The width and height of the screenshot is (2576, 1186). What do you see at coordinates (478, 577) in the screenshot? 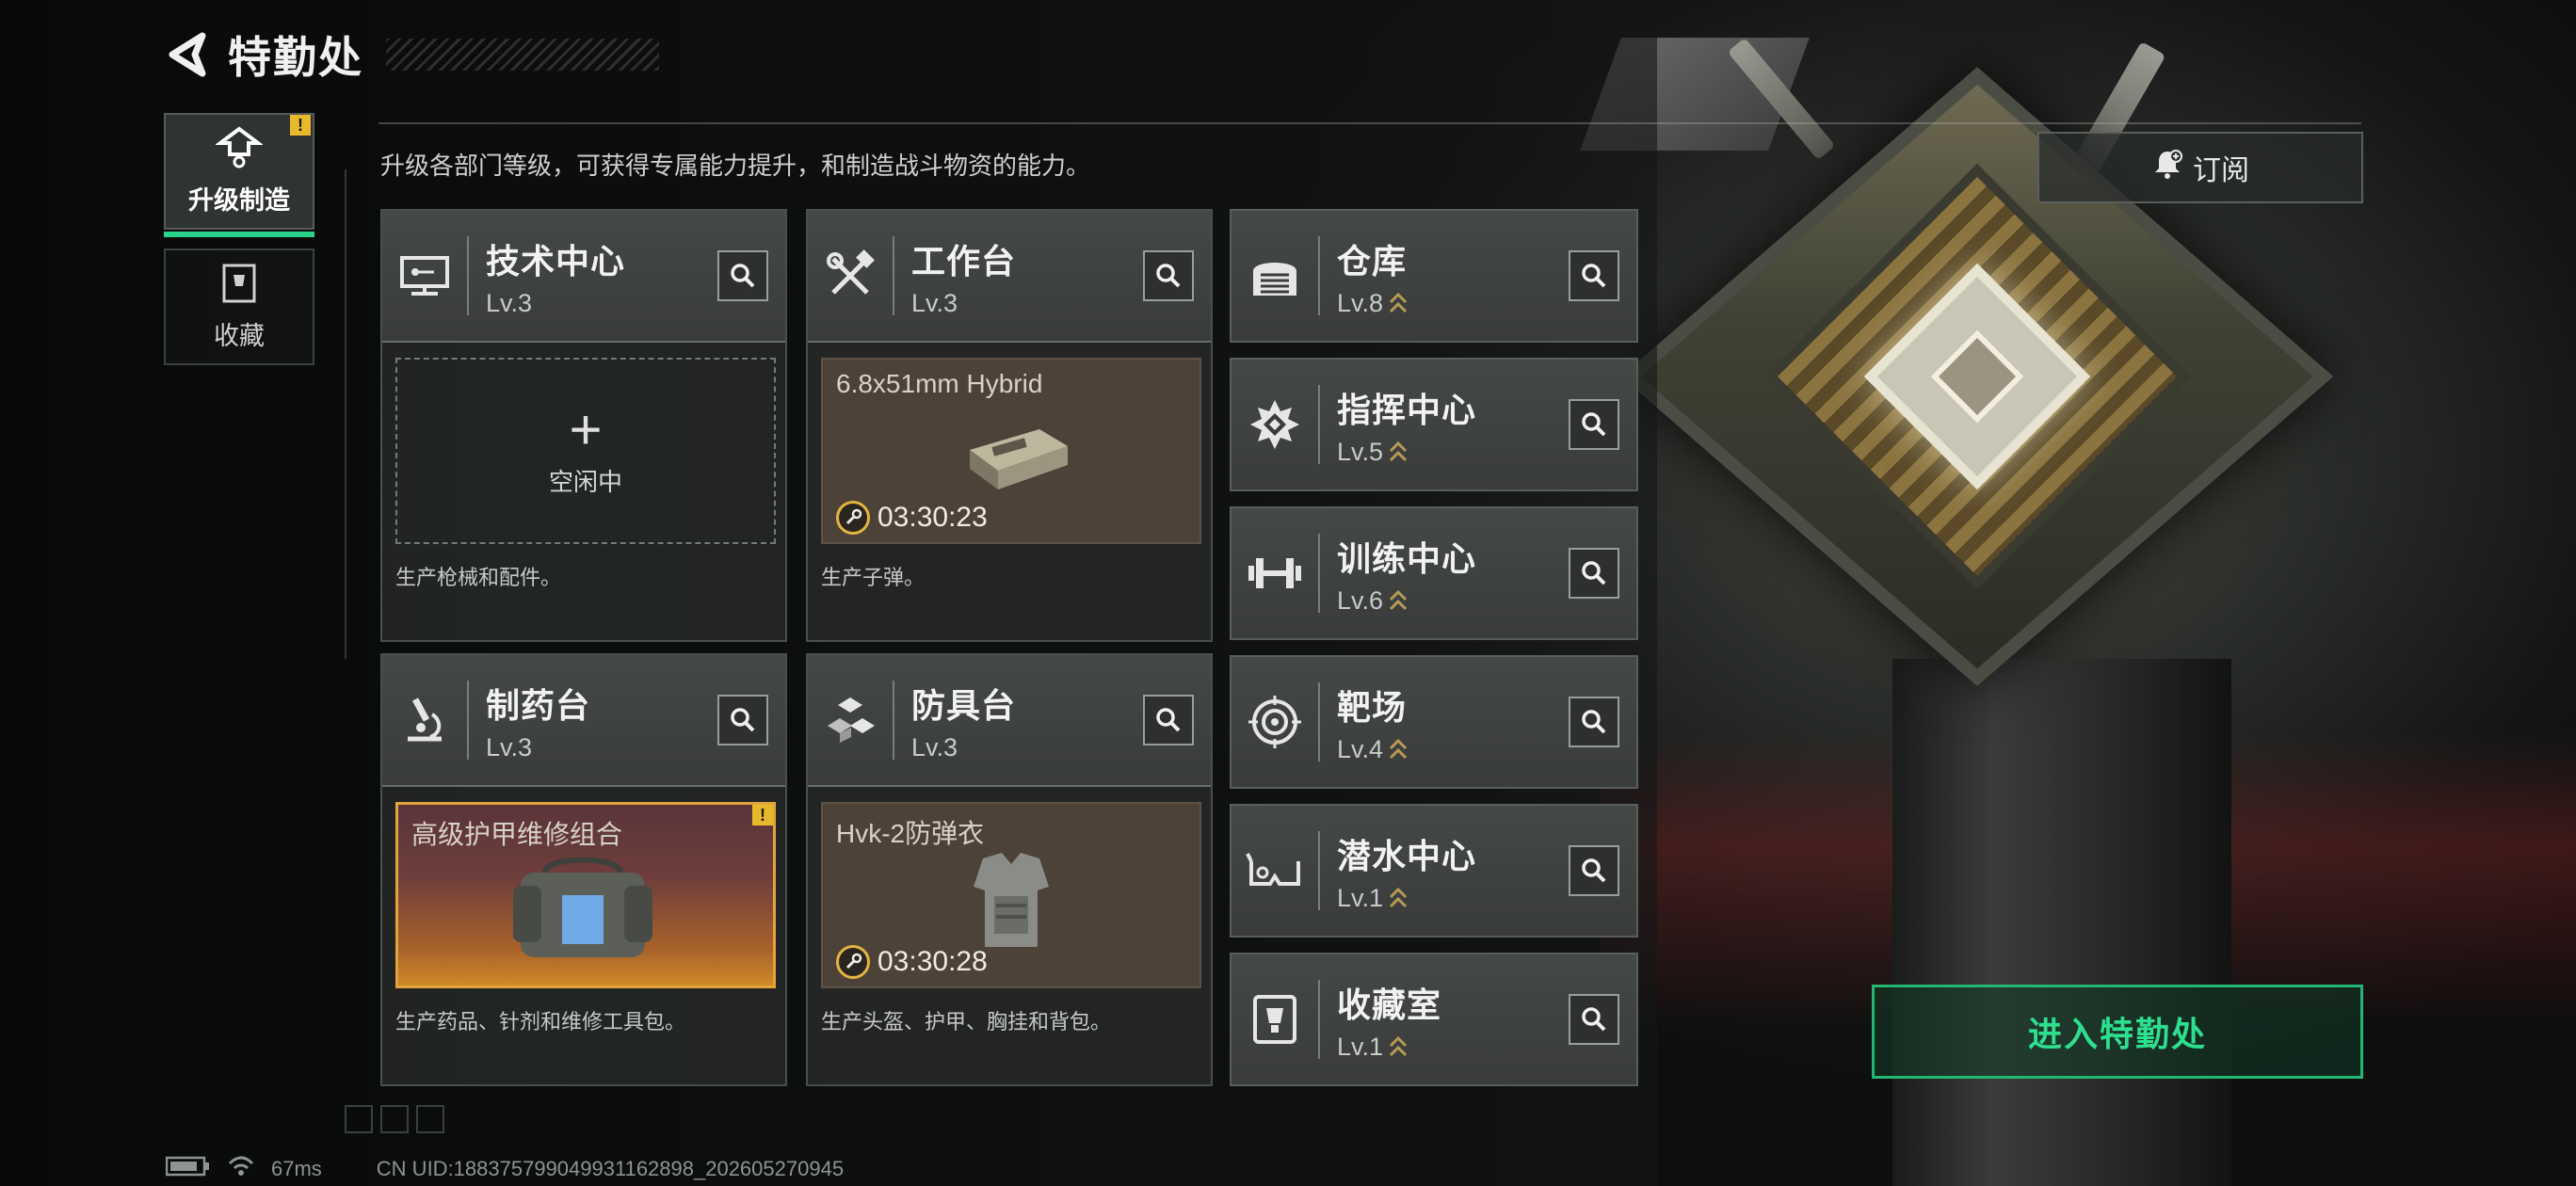
I see `station-description: 生产枪械和配件。` at bounding box center [478, 577].